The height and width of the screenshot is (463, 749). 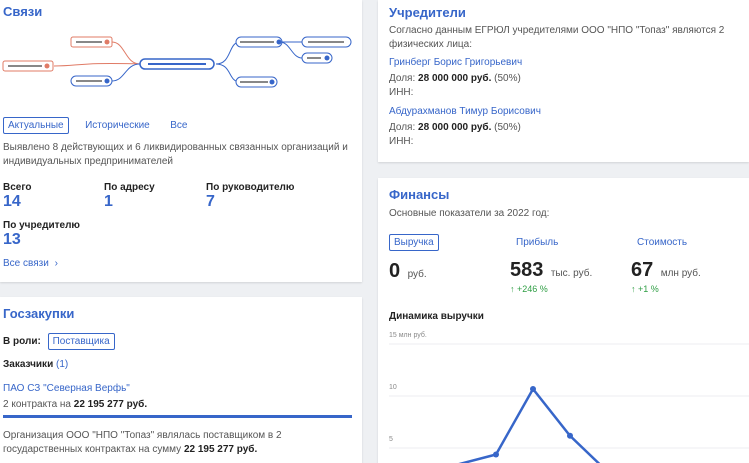 What do you see at coordinates (66, 389) in the screenshot?
I see `customer-link: ПАО СЗ "Северная Верфь"` at bounding box center [66, 389].